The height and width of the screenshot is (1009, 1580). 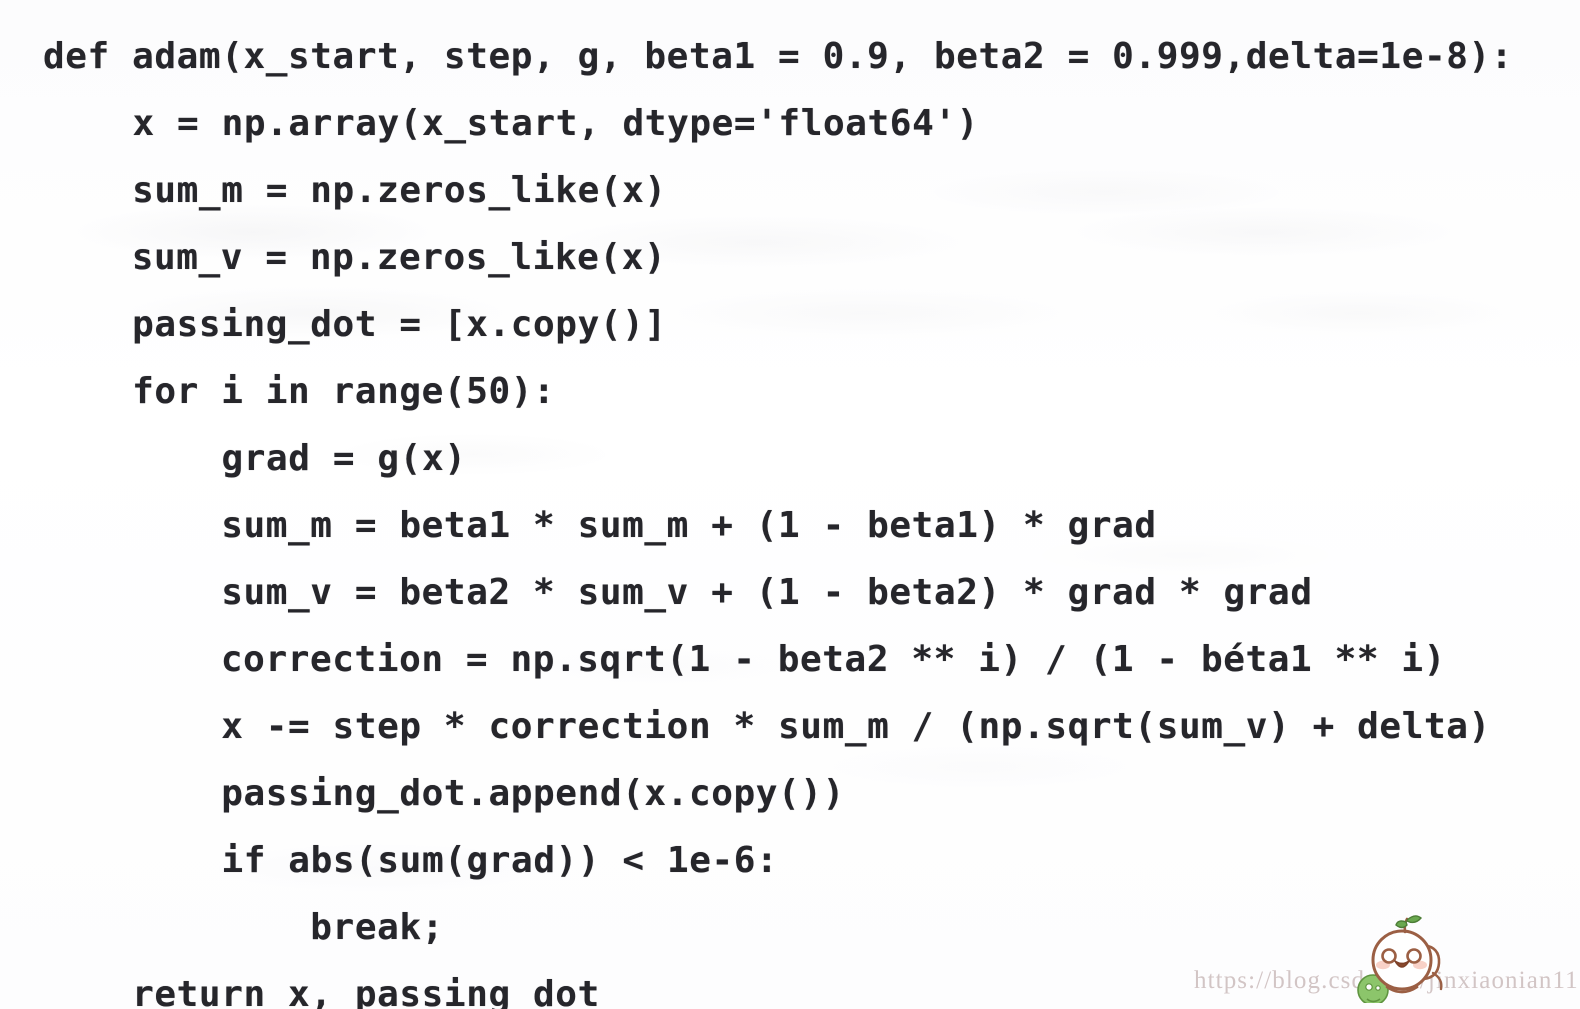 I want to click on code-line: passing_dot = [x.copy()], so click(x=355, y=324).